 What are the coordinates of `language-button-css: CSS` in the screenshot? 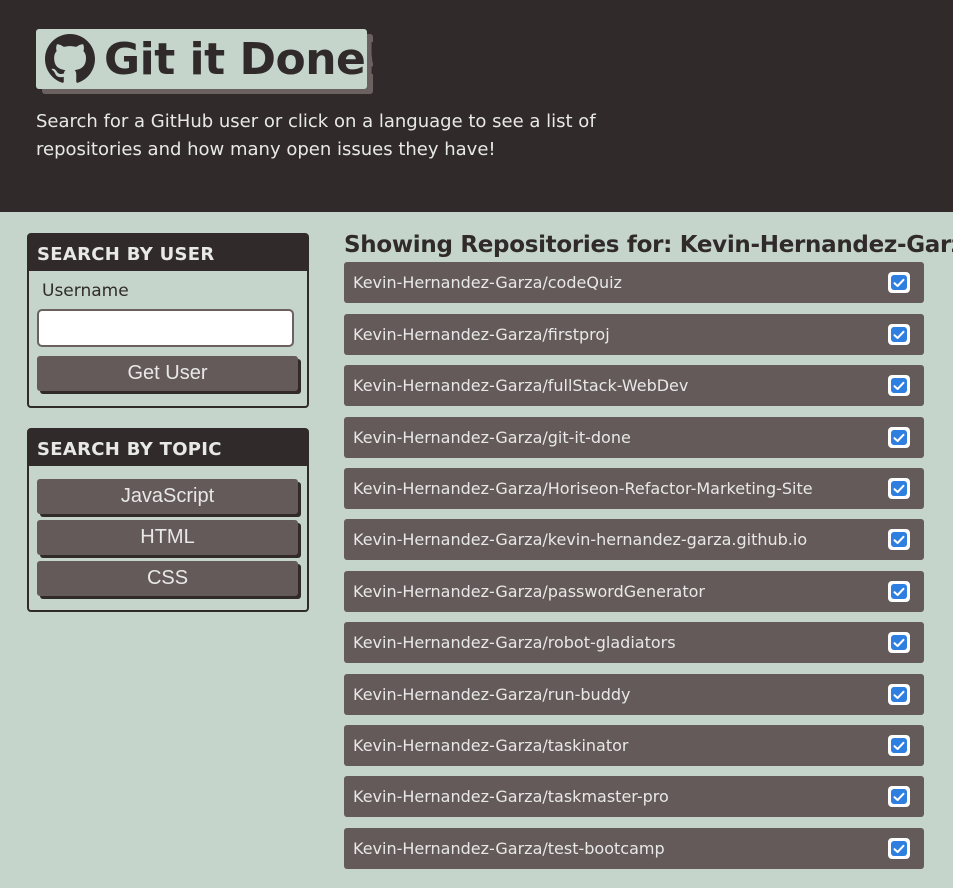 It's located at (167, 578).